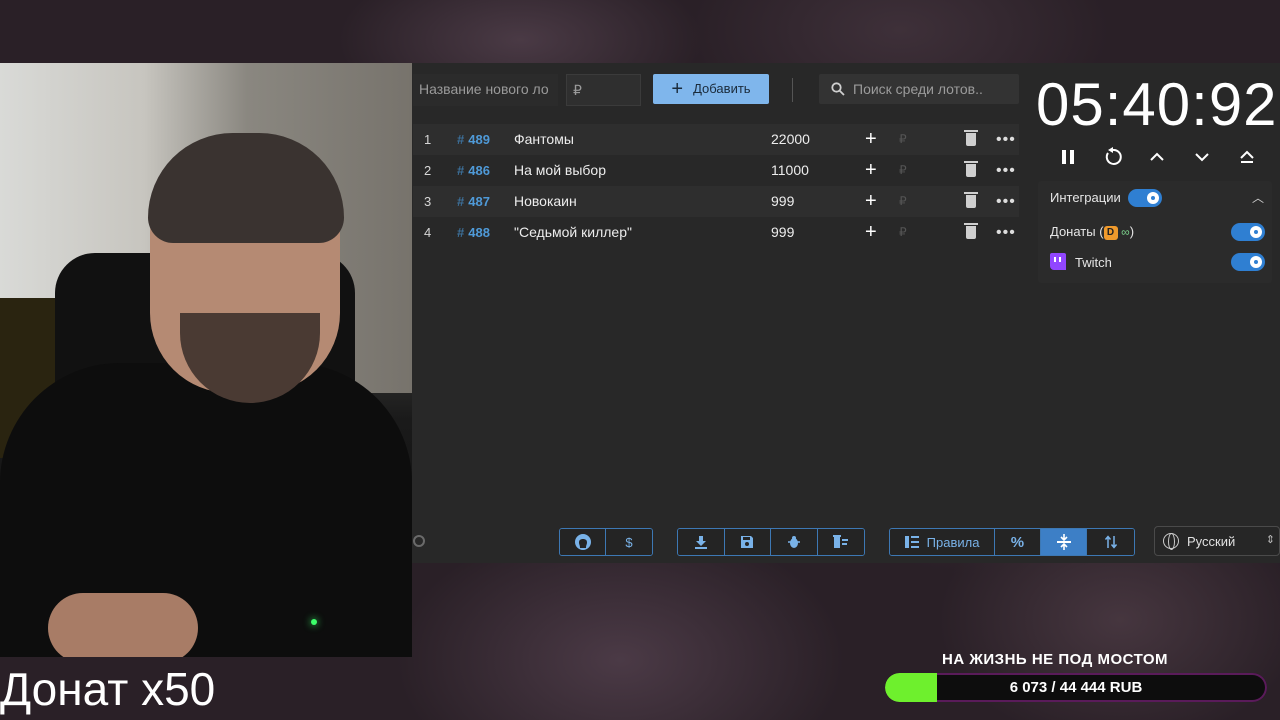  I want to click on lot-id: #488, so click(473, 232).